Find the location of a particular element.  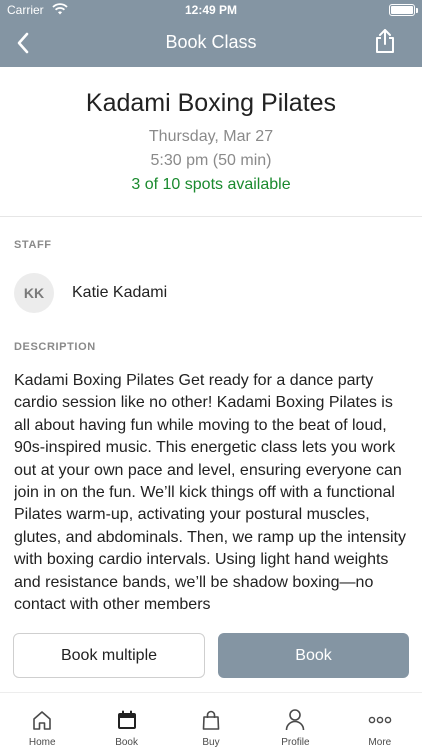

tab-bar: Home Book Buy Profile More is located at coordinates (211, 721).